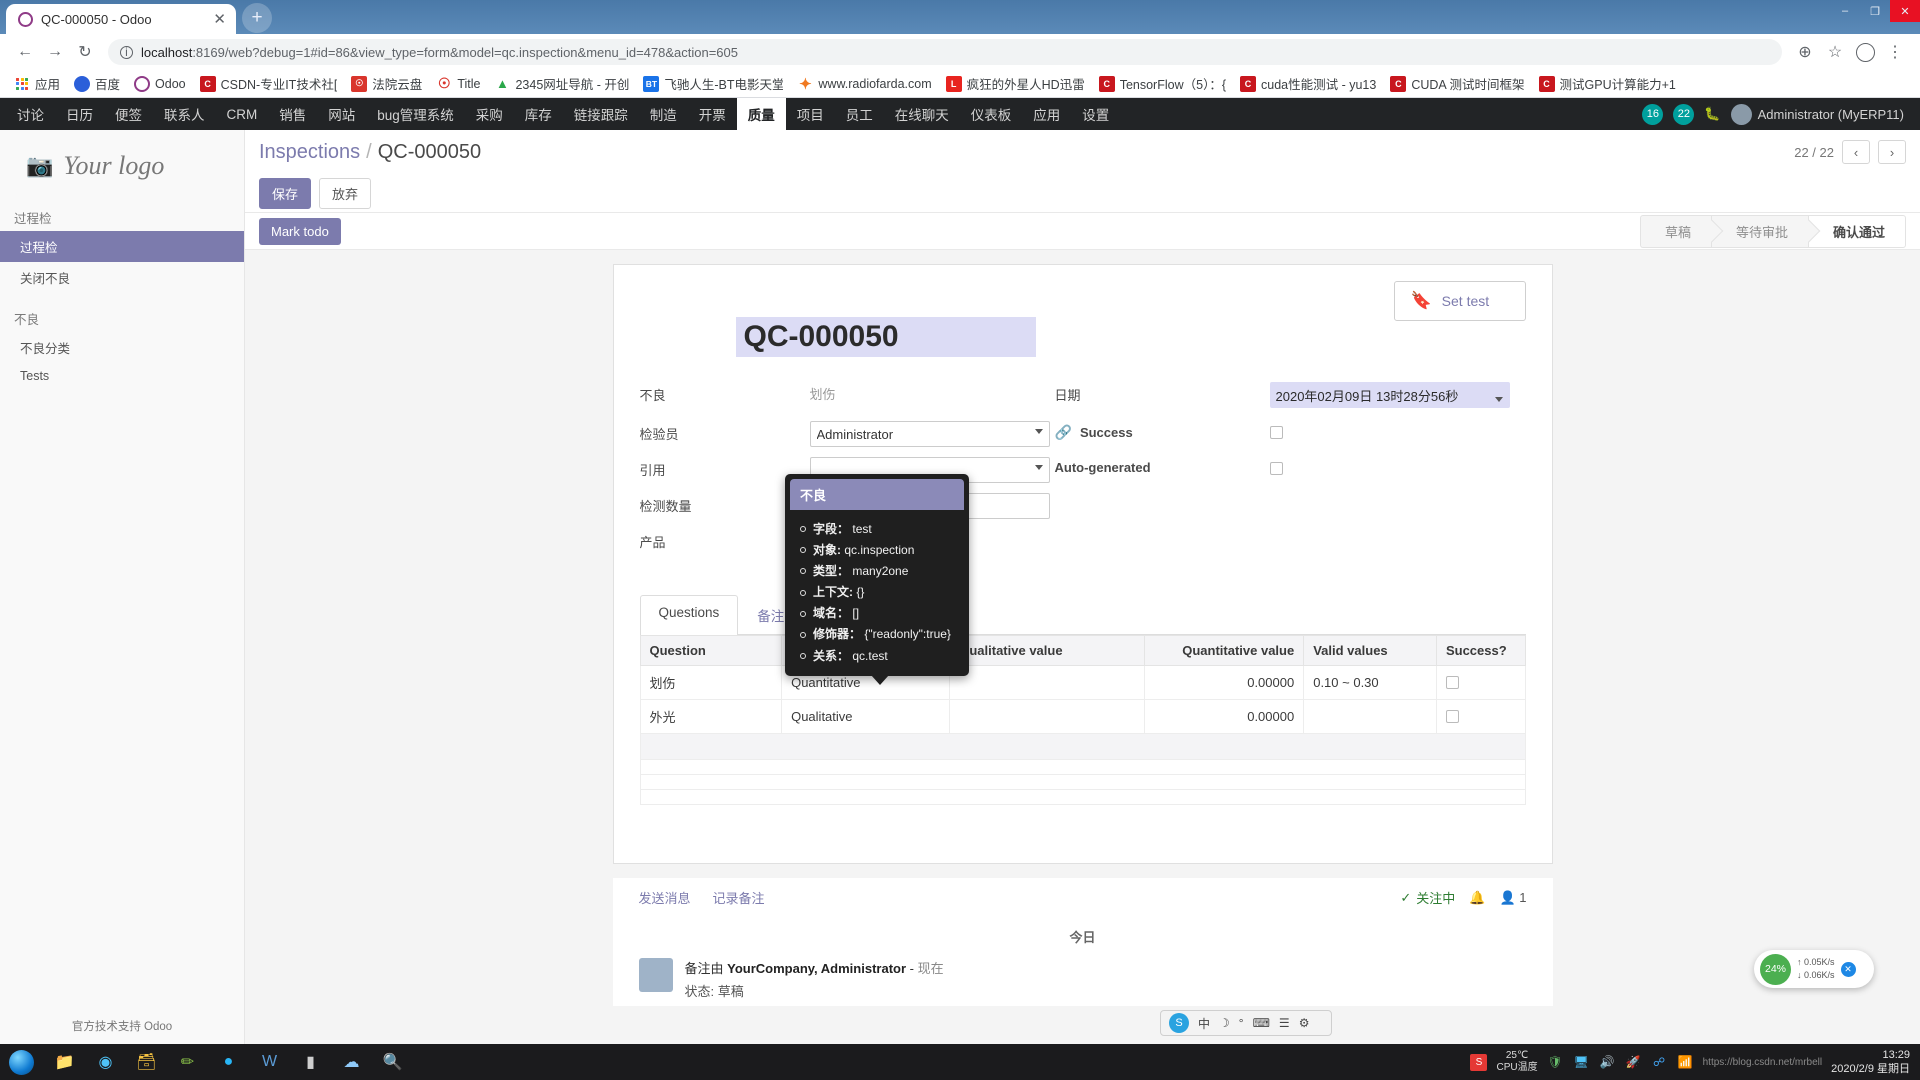 The width and height of the screenshot is (1920, 1080). I want to click on sidebar-item-tests: Tests, so click(122, 376).